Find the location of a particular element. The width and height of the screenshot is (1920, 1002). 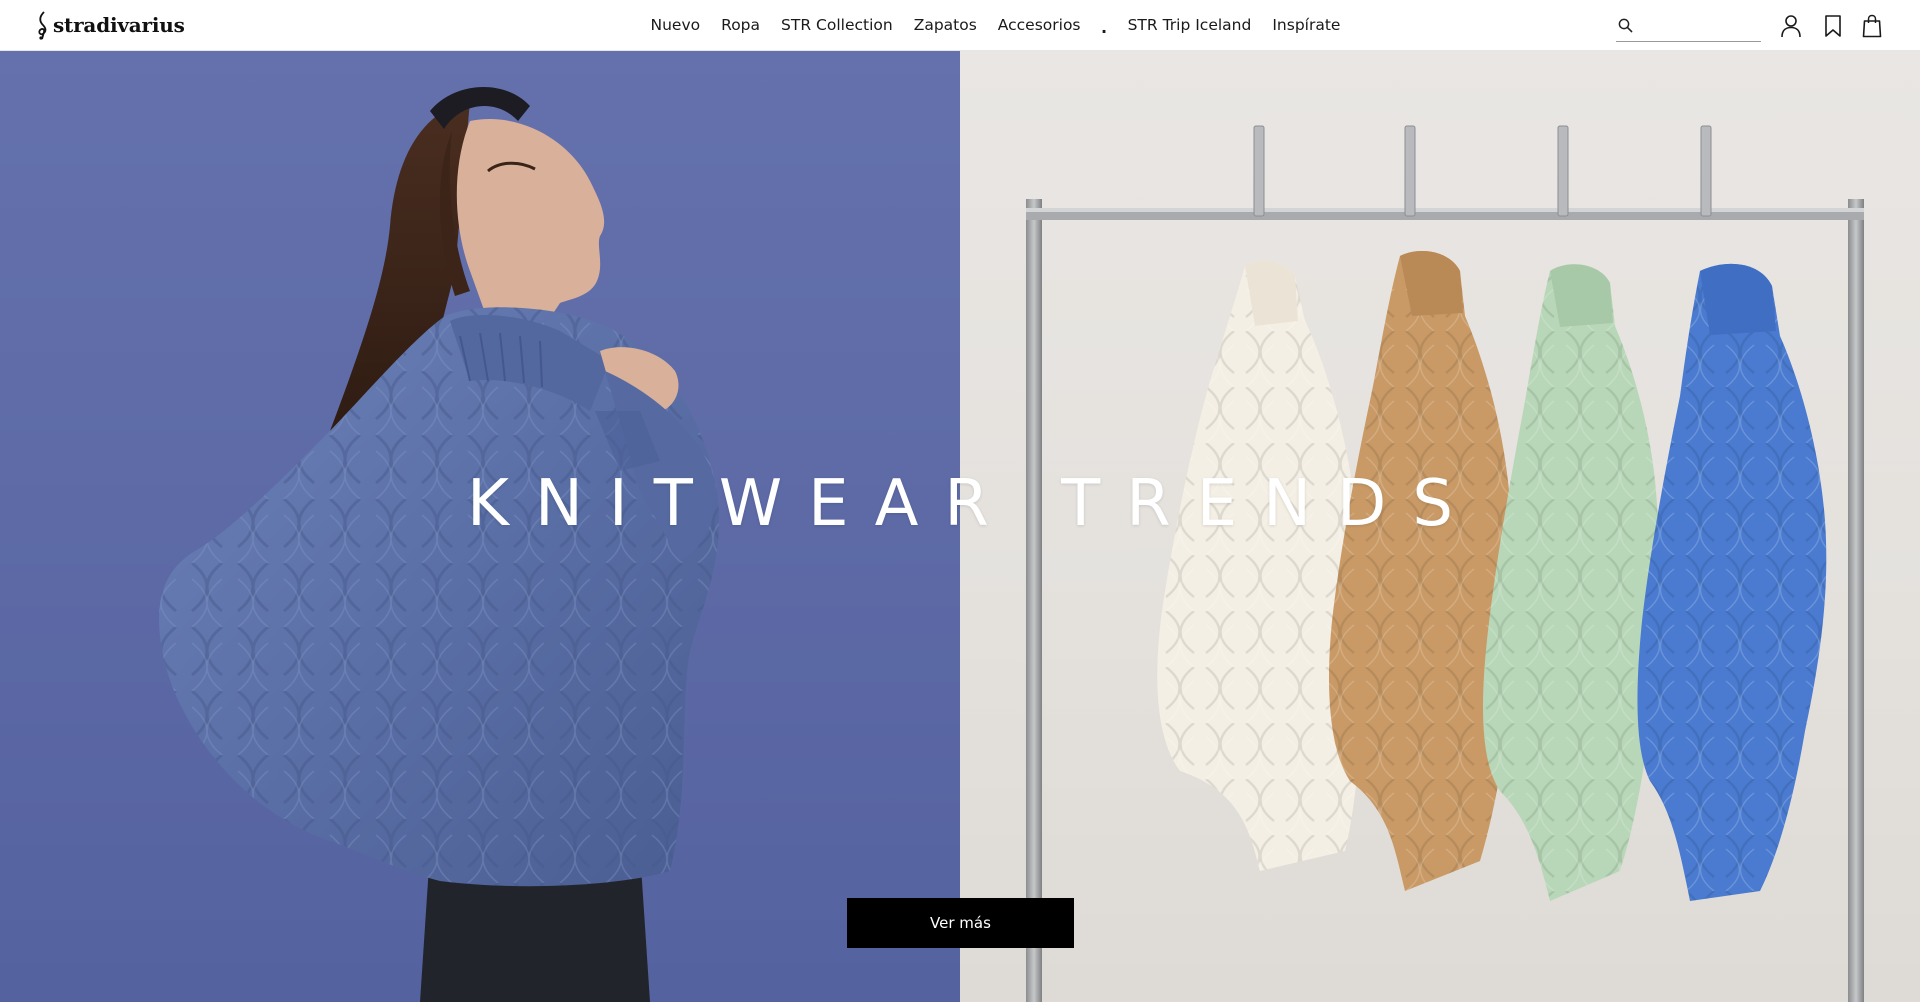

nav-item-str-trip-iceland: STR Trip Iceland is located at coordinates (1189, 25).